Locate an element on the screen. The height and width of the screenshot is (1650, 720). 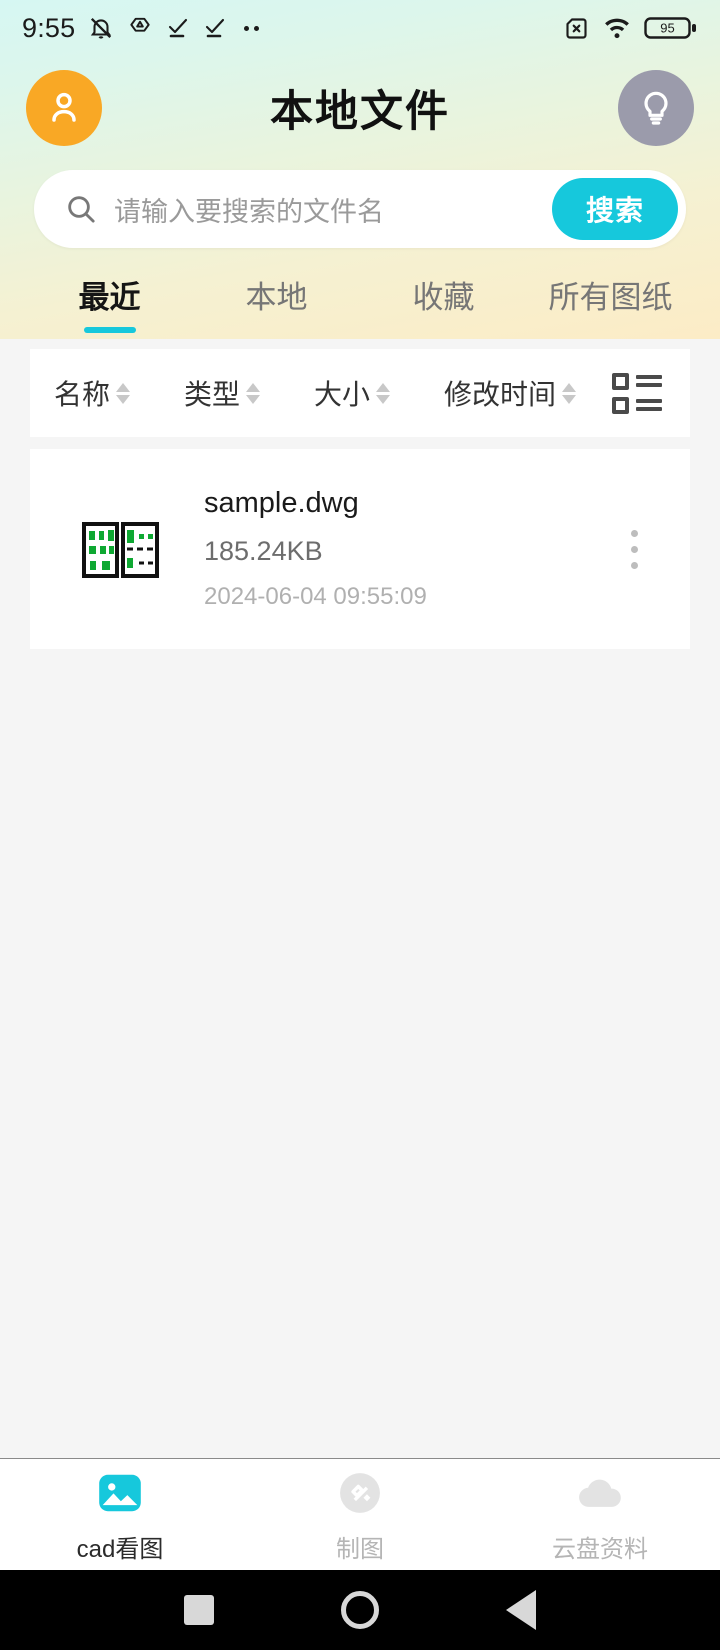
battery-icon: 95 is located at coordinates (671, 28).